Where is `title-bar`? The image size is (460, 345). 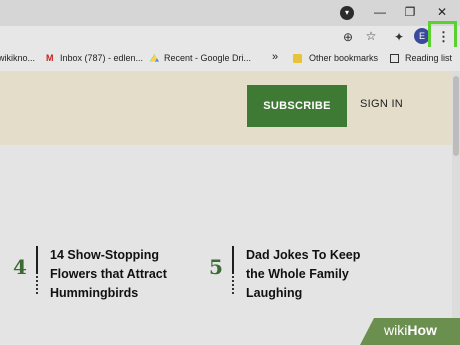 title-bar is located at coordinates (230, 13).